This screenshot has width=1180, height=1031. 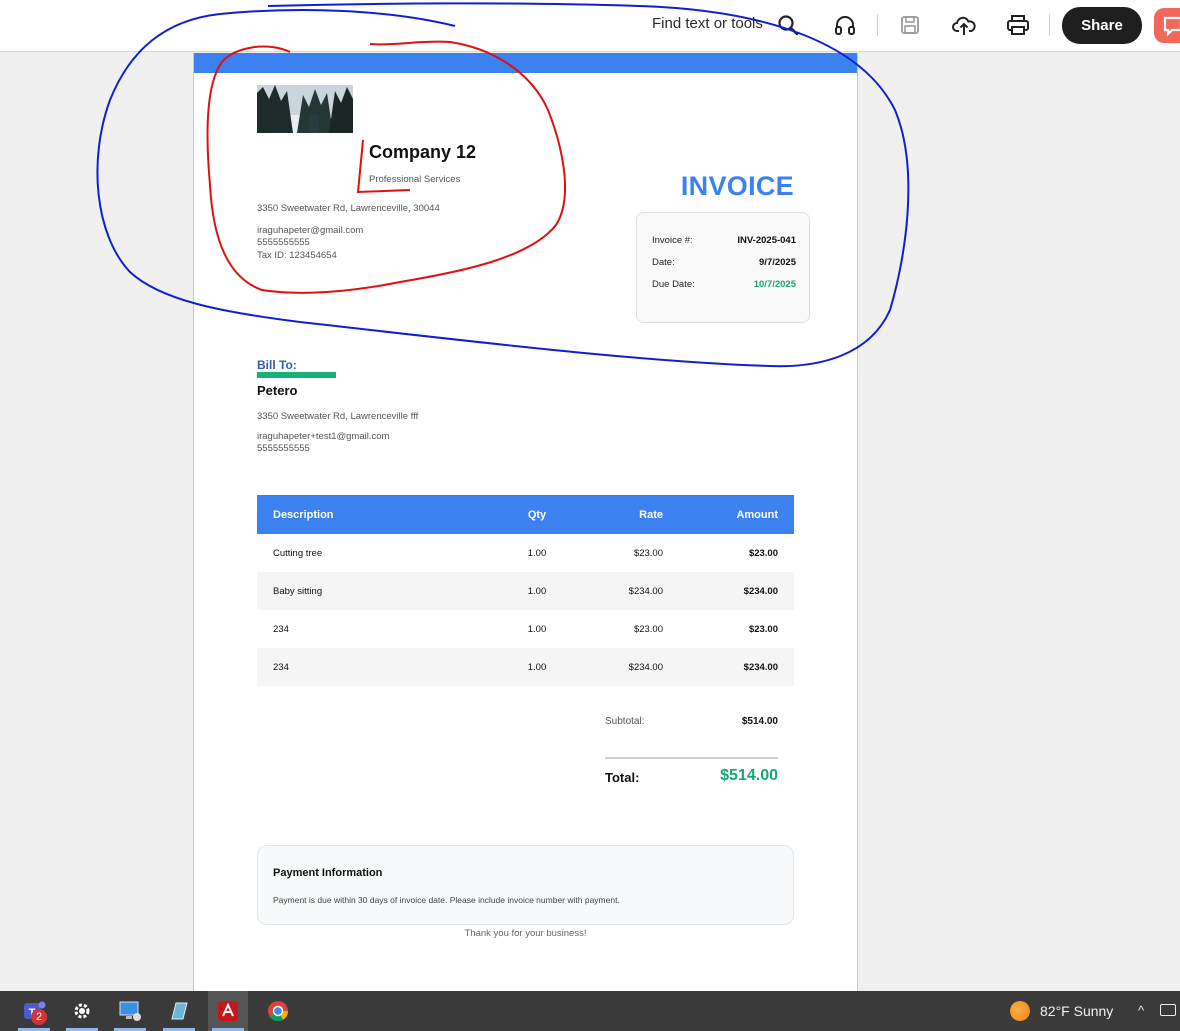 What do you see at coordinates (691, 758) in the screenshot?
I see `total-divider` at bounding box center [691, 758].